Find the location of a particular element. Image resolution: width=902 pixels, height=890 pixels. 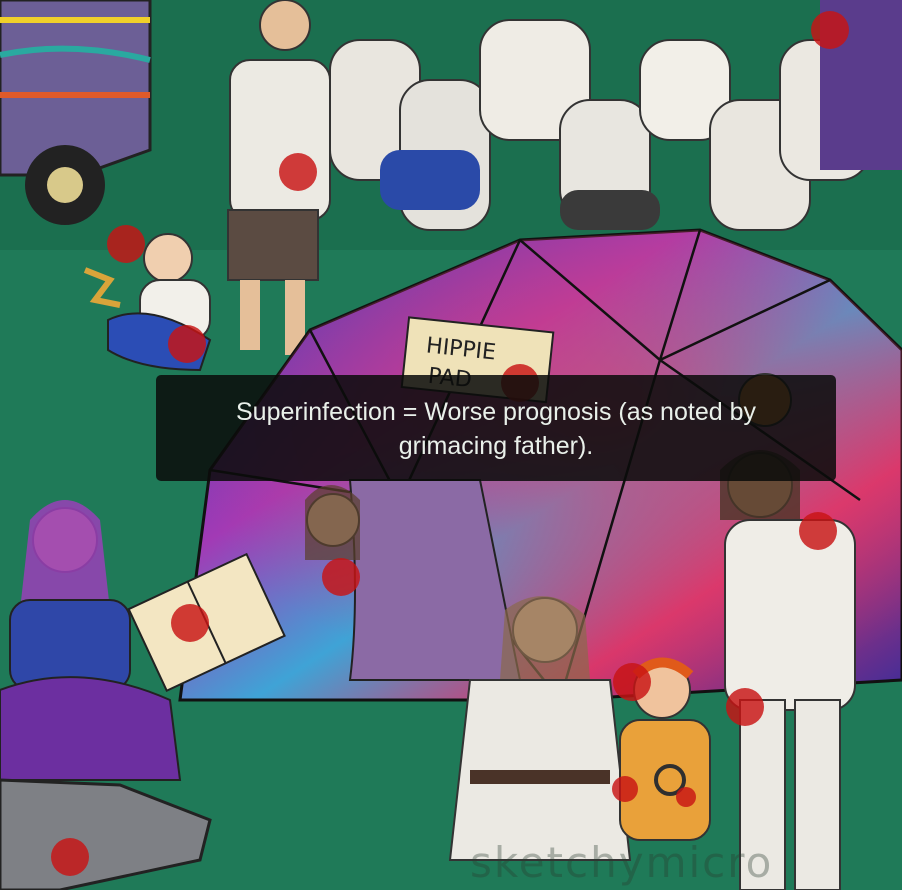

hotspot-reverse-book is located at coordinates (190, 623).